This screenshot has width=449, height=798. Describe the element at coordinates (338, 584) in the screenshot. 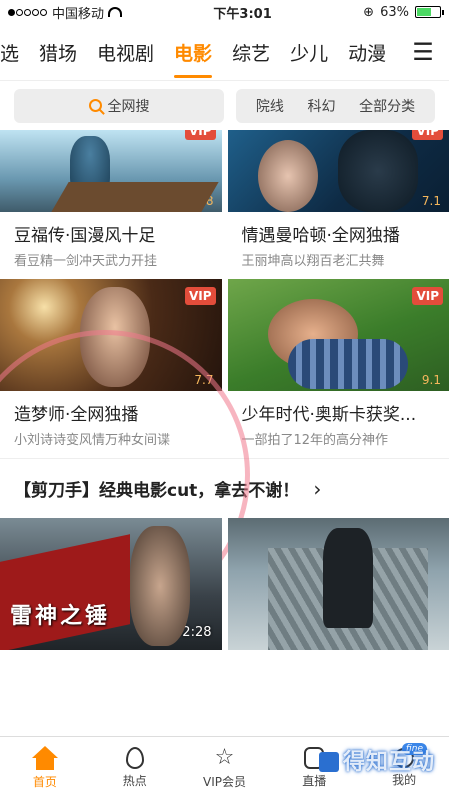

I see `clip-card` at that location.